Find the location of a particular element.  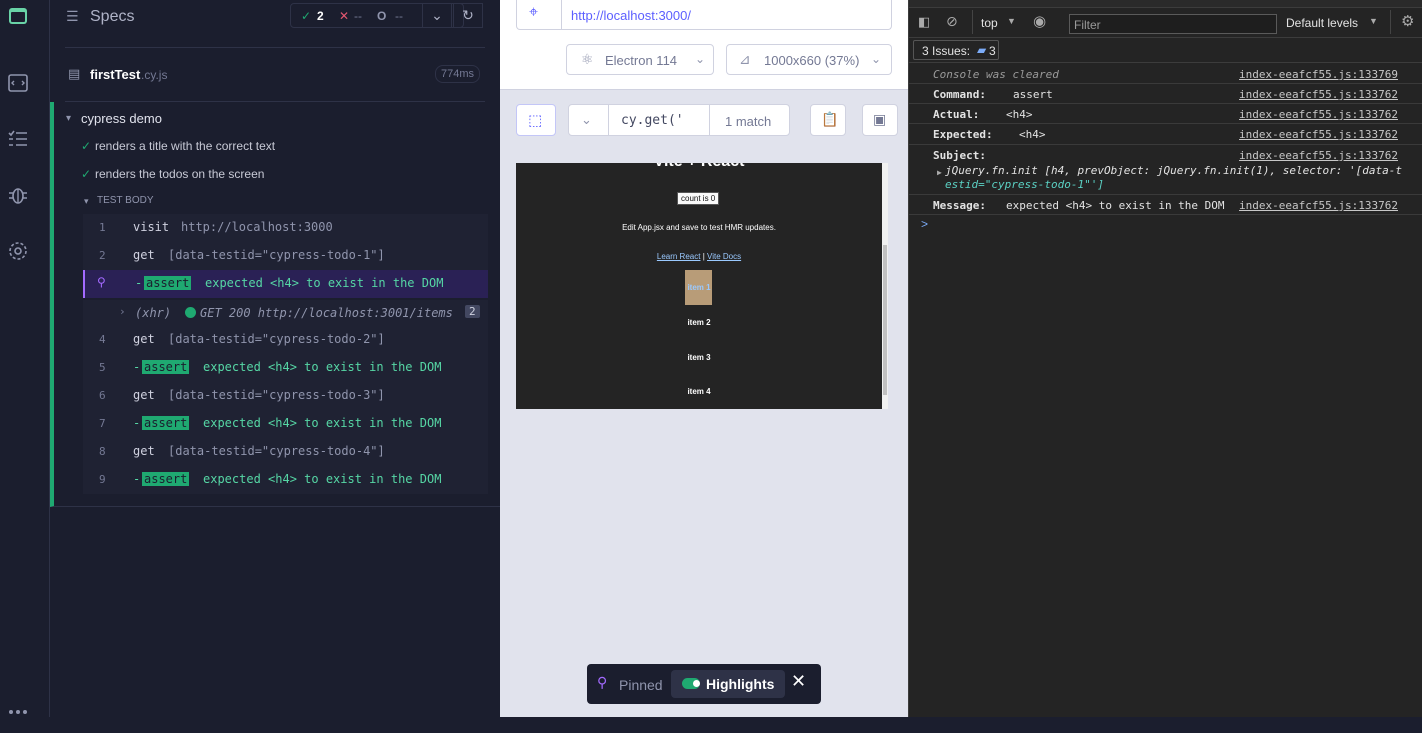

selector-input-group: ⌄ cy.get(' 1 match is located at coordinates (679, 120).